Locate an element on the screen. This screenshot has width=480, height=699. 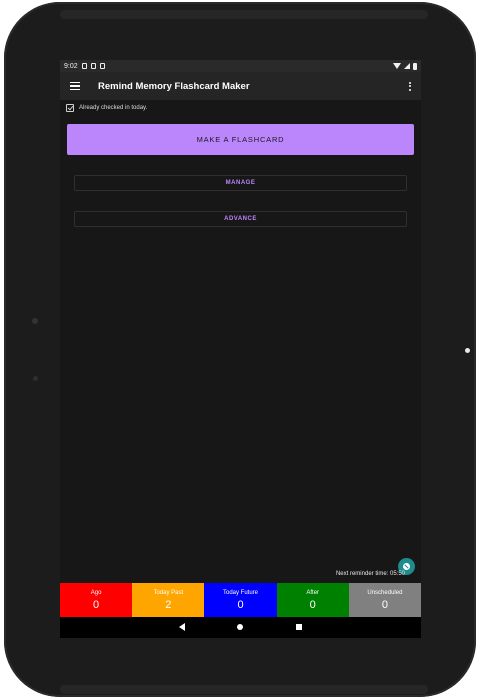
back-icon is located at coordinates (182, 627).